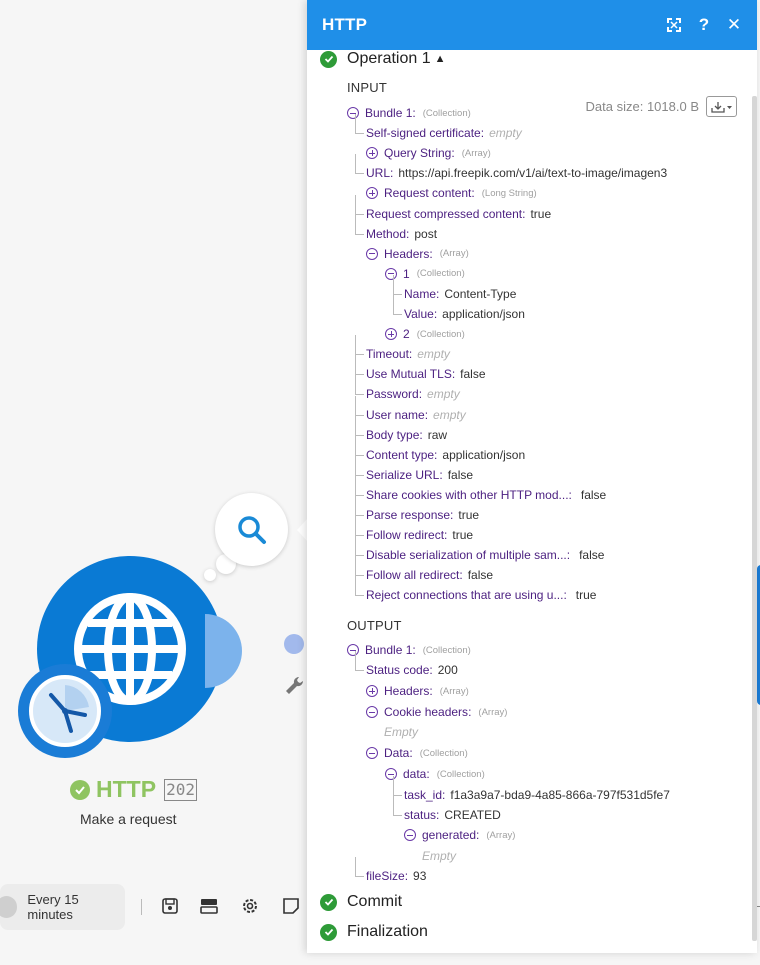 The width and height of the screenshot is (760, 965). I want to click on tree-row-filesize: fileSize:93, so click(396, 876).